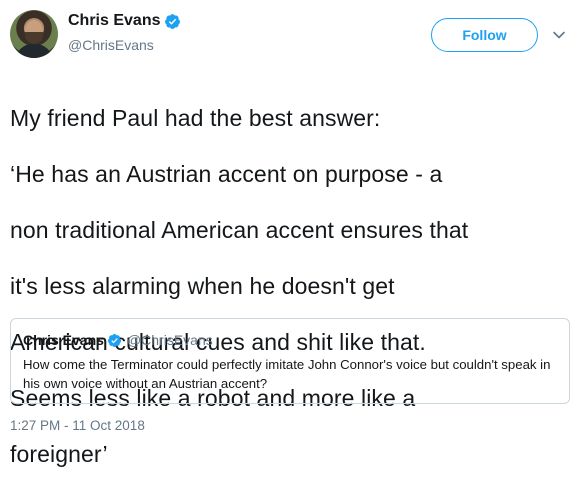 The height and width of the screenshot is (496, 577). I want to click on avatar-shirt, so click(34, 51).